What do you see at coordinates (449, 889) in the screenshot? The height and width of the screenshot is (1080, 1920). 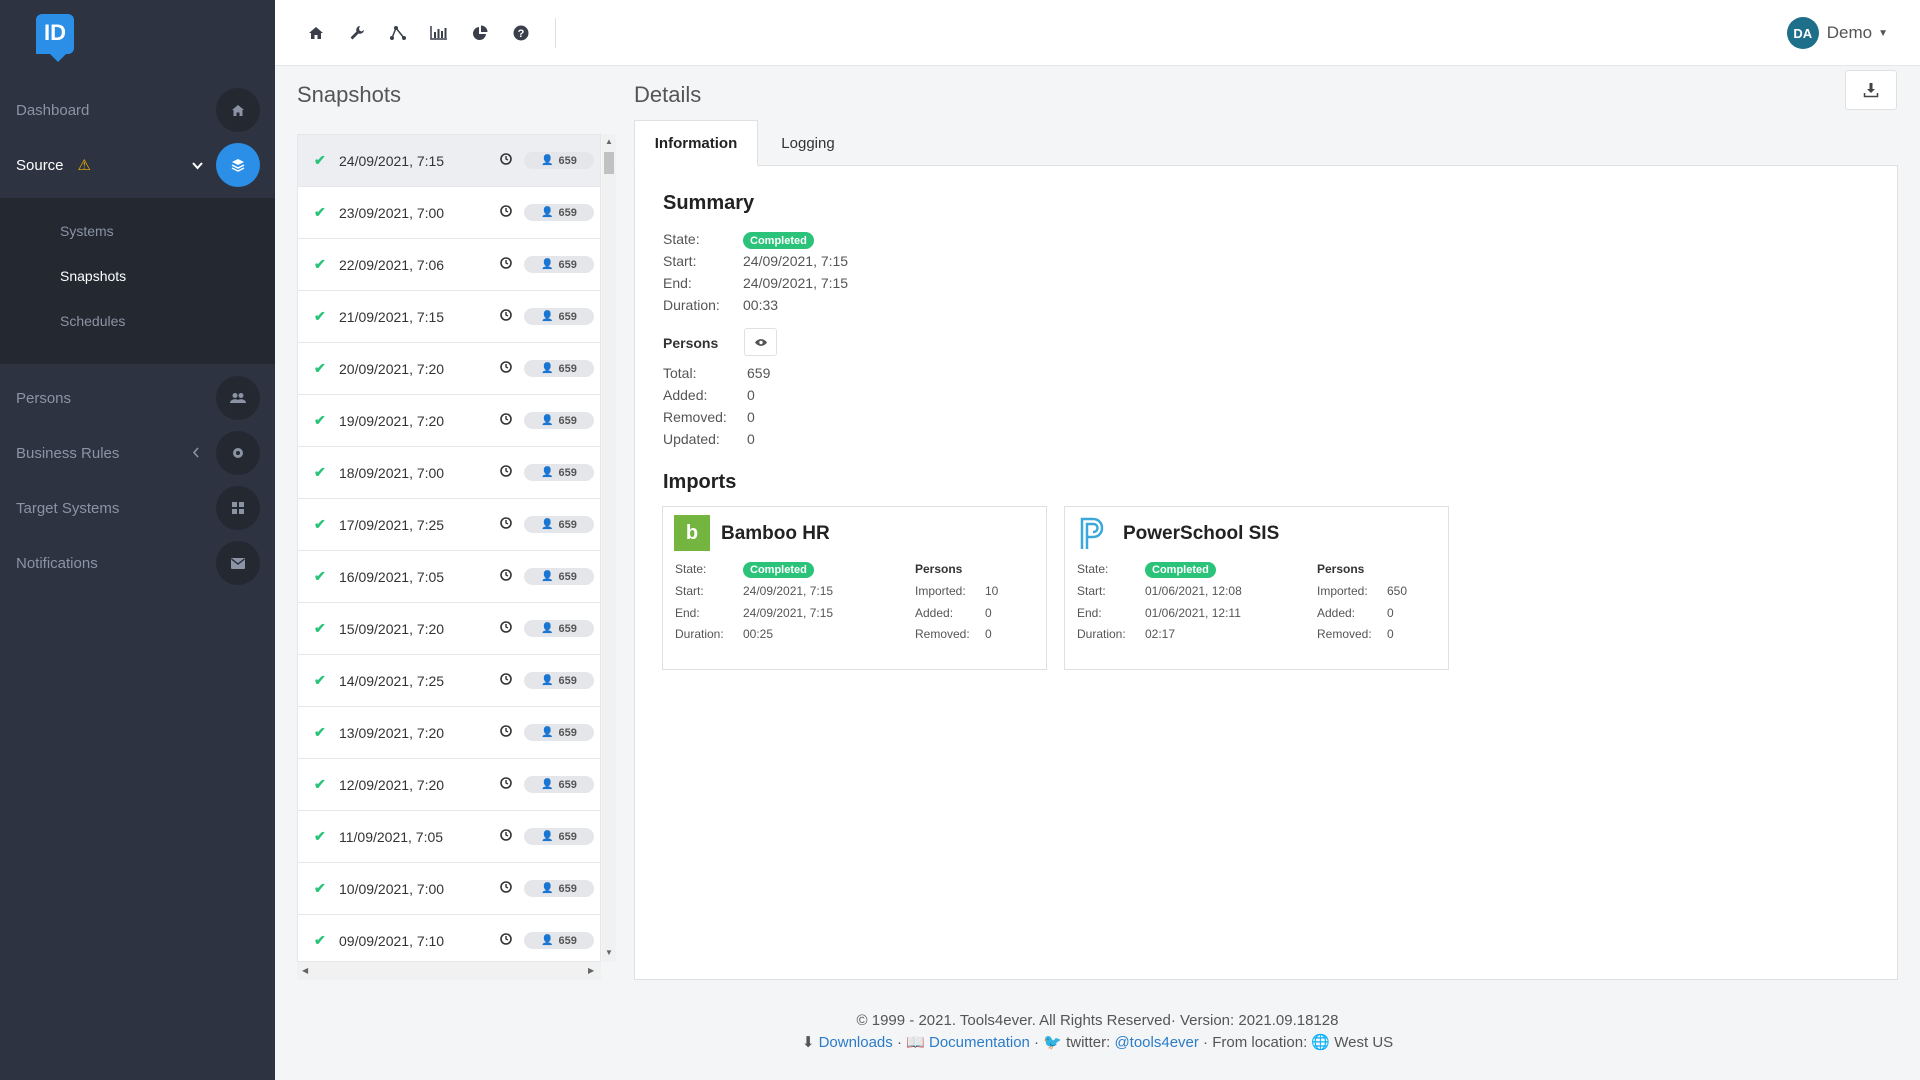 I see `snapshot-row: ✔ 10/09/2021, 7:00 👤 659` at bounding box center [449, 889].